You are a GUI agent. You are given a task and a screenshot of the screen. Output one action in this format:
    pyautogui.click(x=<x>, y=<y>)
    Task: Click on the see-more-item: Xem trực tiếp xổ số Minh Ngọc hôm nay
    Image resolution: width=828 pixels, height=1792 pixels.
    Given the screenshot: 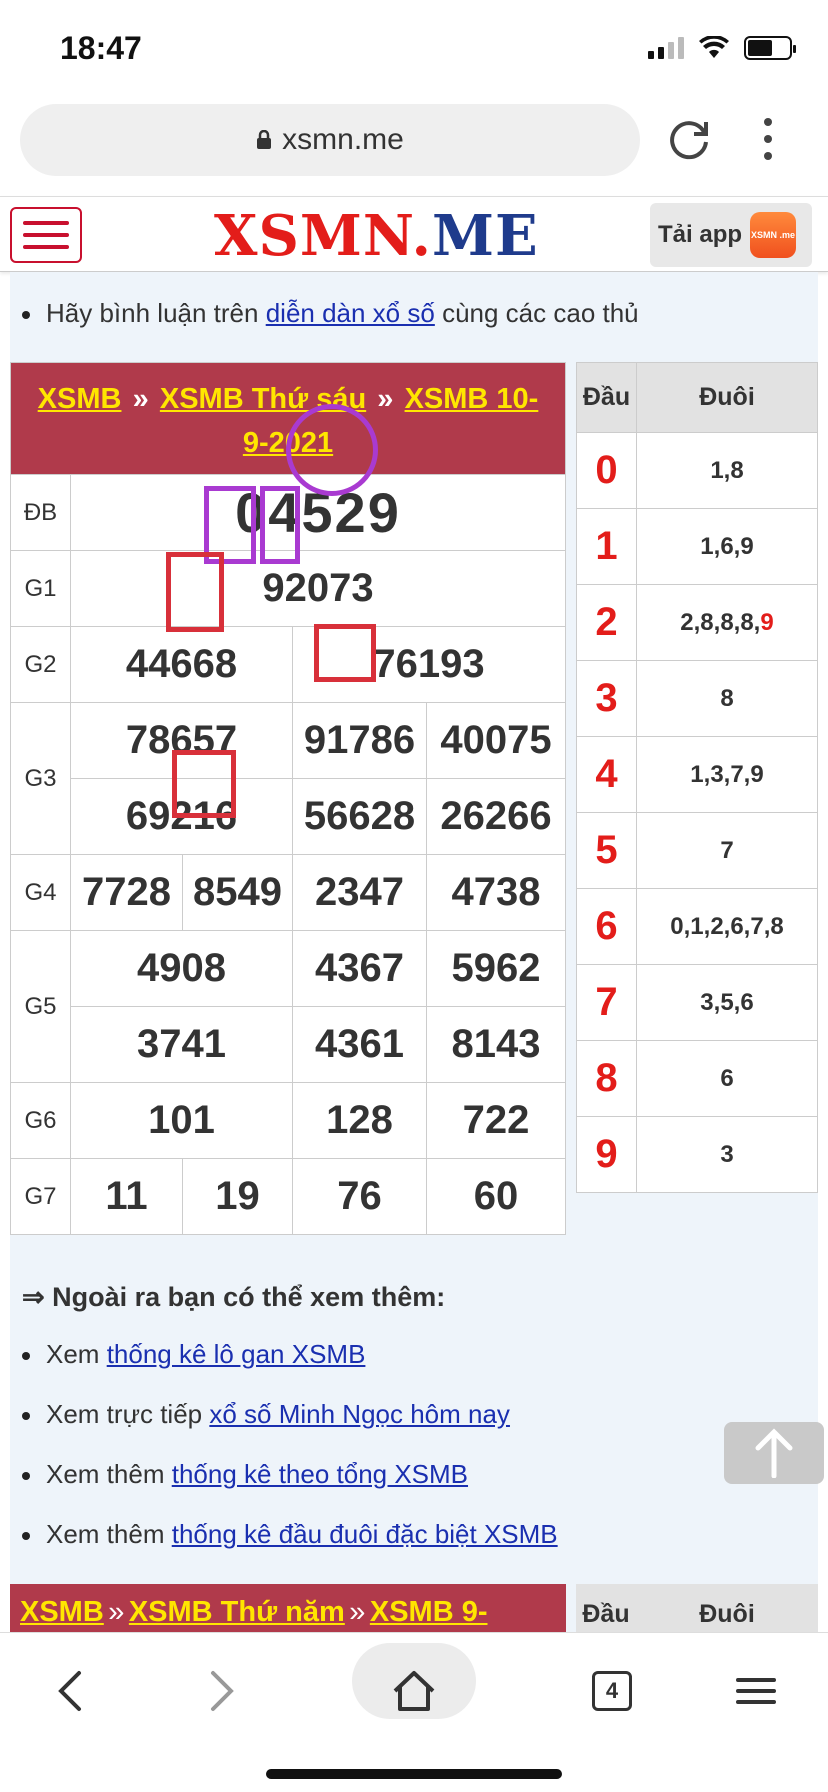 What is the action you would take?
    pyautogui.click(x=412, y=1429)
    